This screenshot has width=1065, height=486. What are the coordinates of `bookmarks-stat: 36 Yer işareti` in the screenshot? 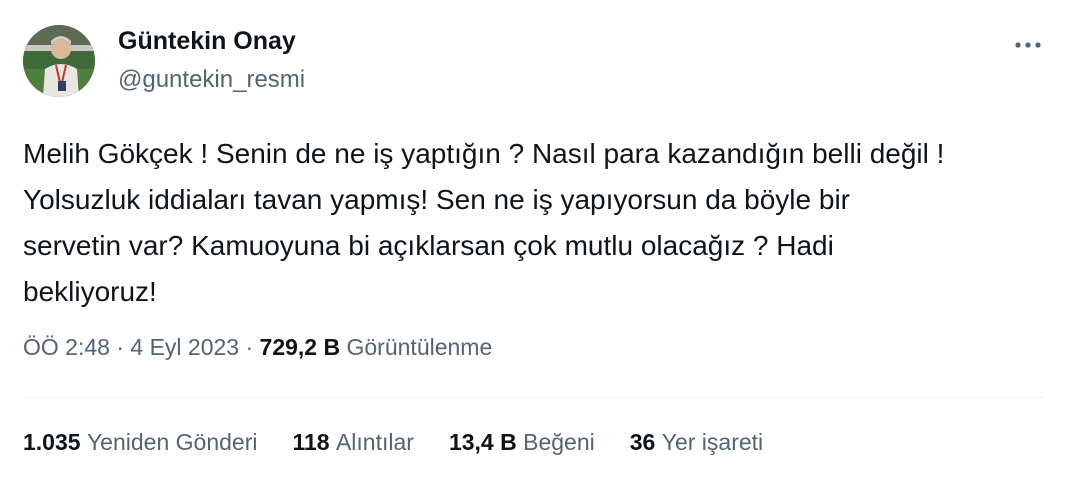 It's located at (696, 442).